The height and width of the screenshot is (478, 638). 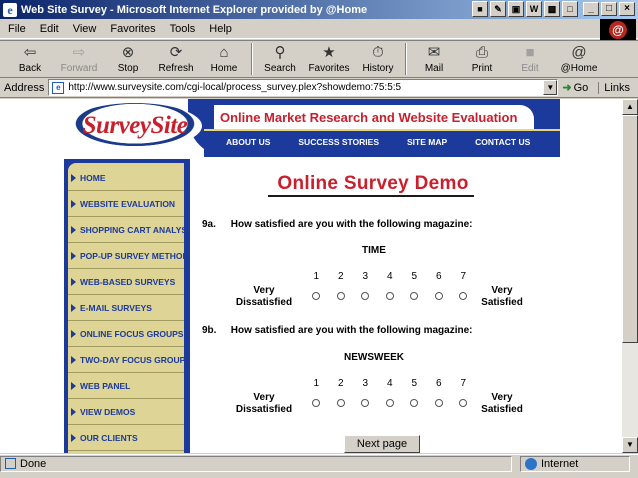 What do you see at coordinates (427, 142) in the screenshot?
I see `nav-site-map: SITE MAP` at bounding box center [427, 142].